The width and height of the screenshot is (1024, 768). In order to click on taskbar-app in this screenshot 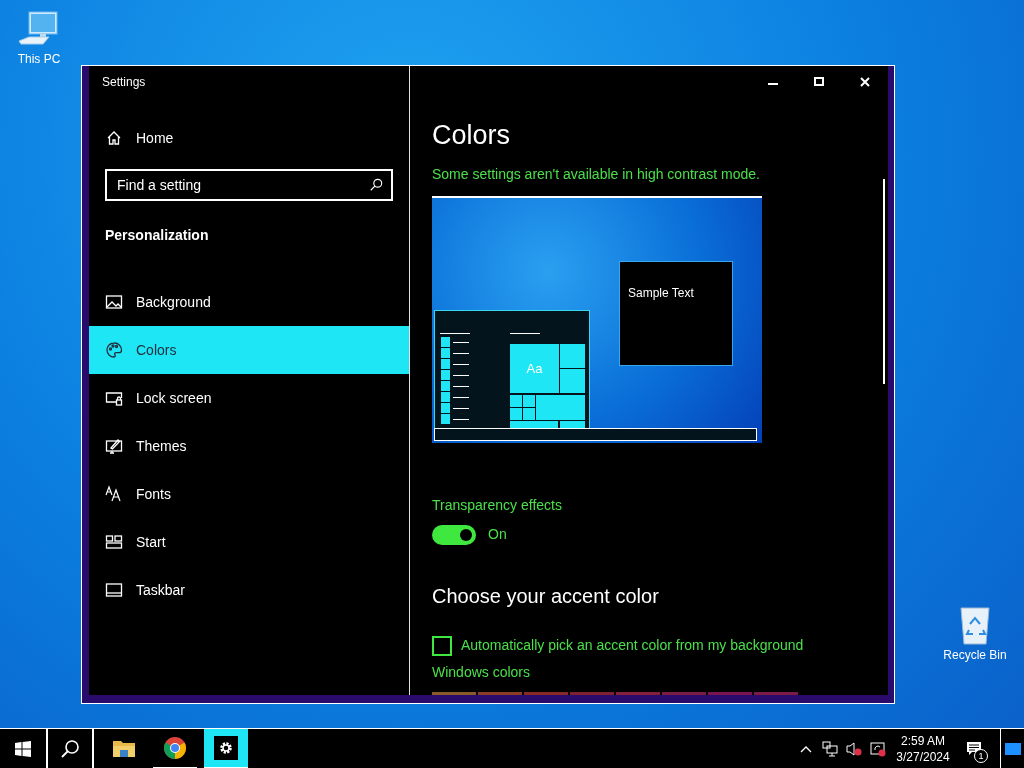, I will do `click(226, 748)`.